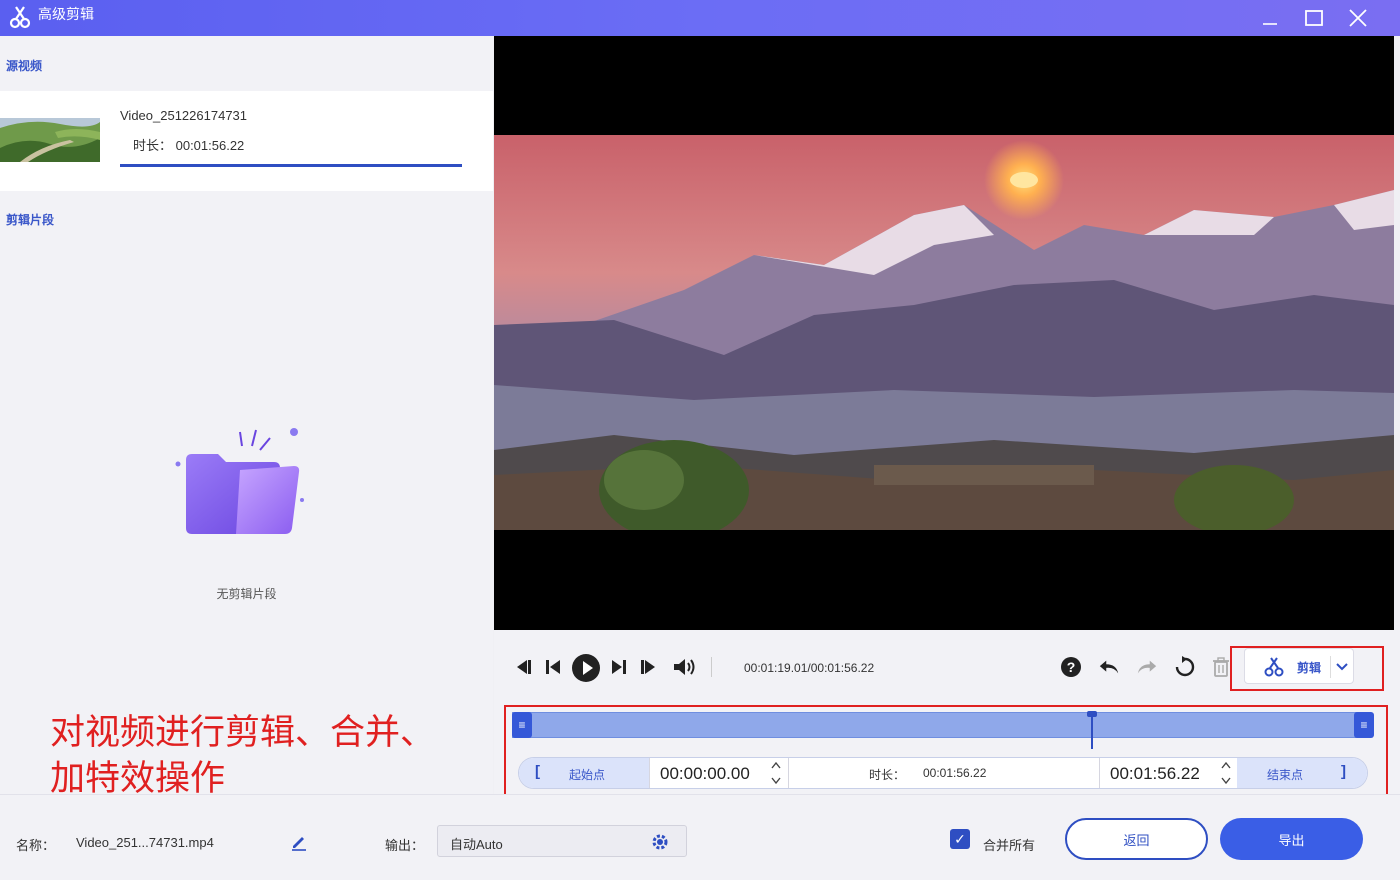 The height and width of the screenshot is (880, 1400). What do you see at coordinates (1274, 669) in the screenshot?
I see `scissors-icon` at bounding box center [1274, 669].